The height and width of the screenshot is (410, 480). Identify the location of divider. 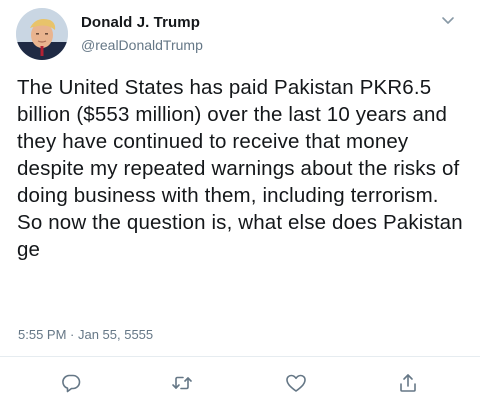
(240, 356).